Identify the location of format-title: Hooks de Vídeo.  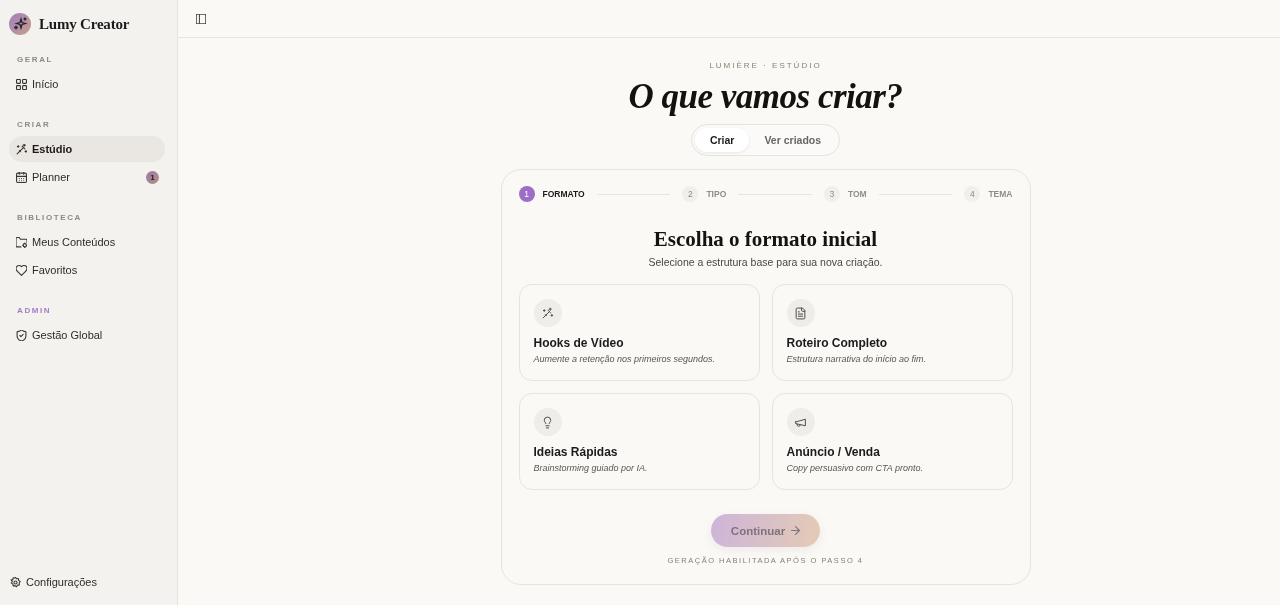
(578, 343).